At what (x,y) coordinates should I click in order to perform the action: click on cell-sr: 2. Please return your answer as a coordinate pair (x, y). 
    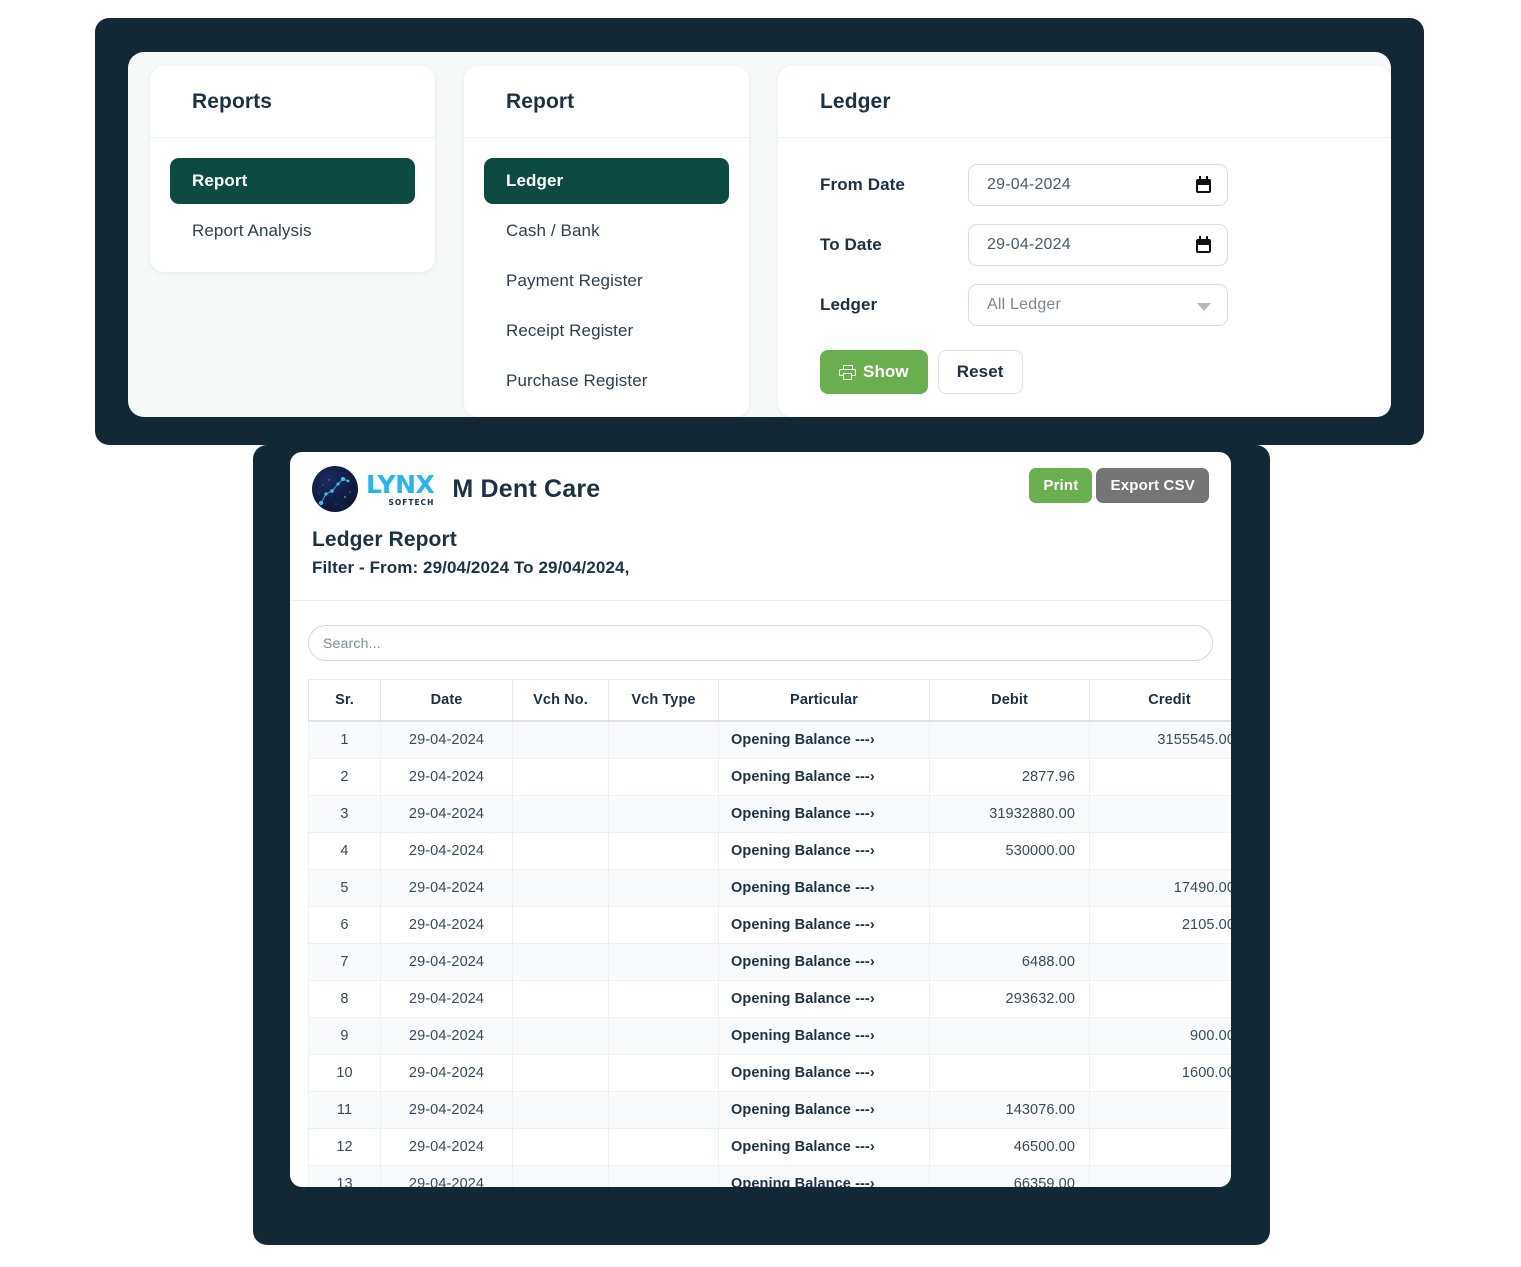
    Looking at the image, I should click on (344, 777).